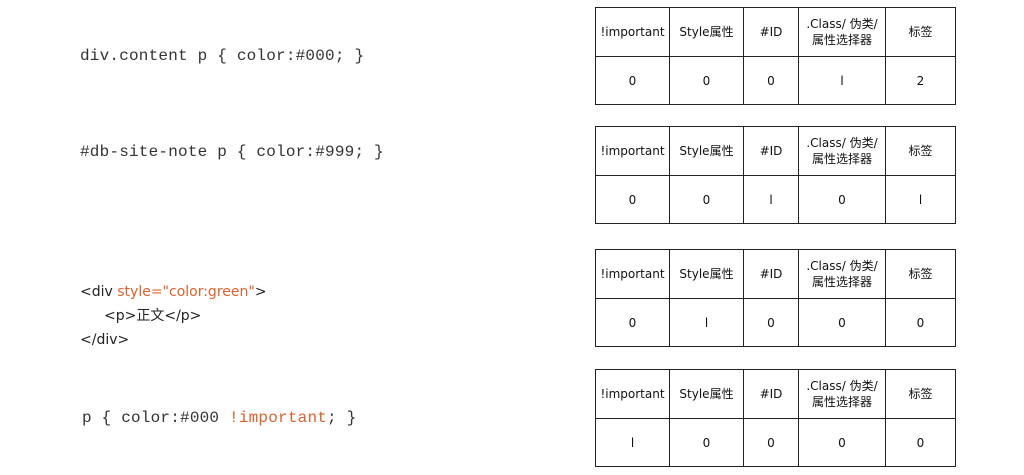  I want to click on css-rule-important-end: ; }, so click(342, 418).